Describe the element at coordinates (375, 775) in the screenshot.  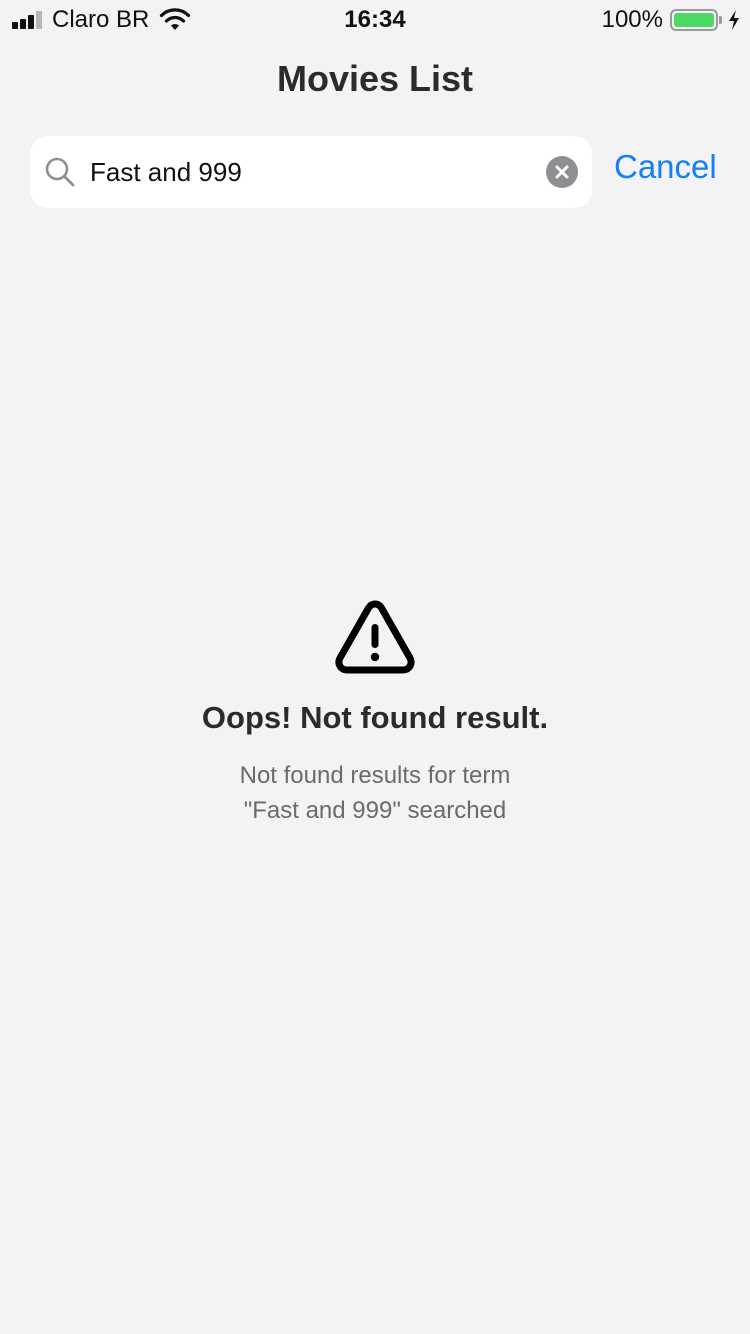
I see `empty-state-message-line1: Not found results for term` at that location.